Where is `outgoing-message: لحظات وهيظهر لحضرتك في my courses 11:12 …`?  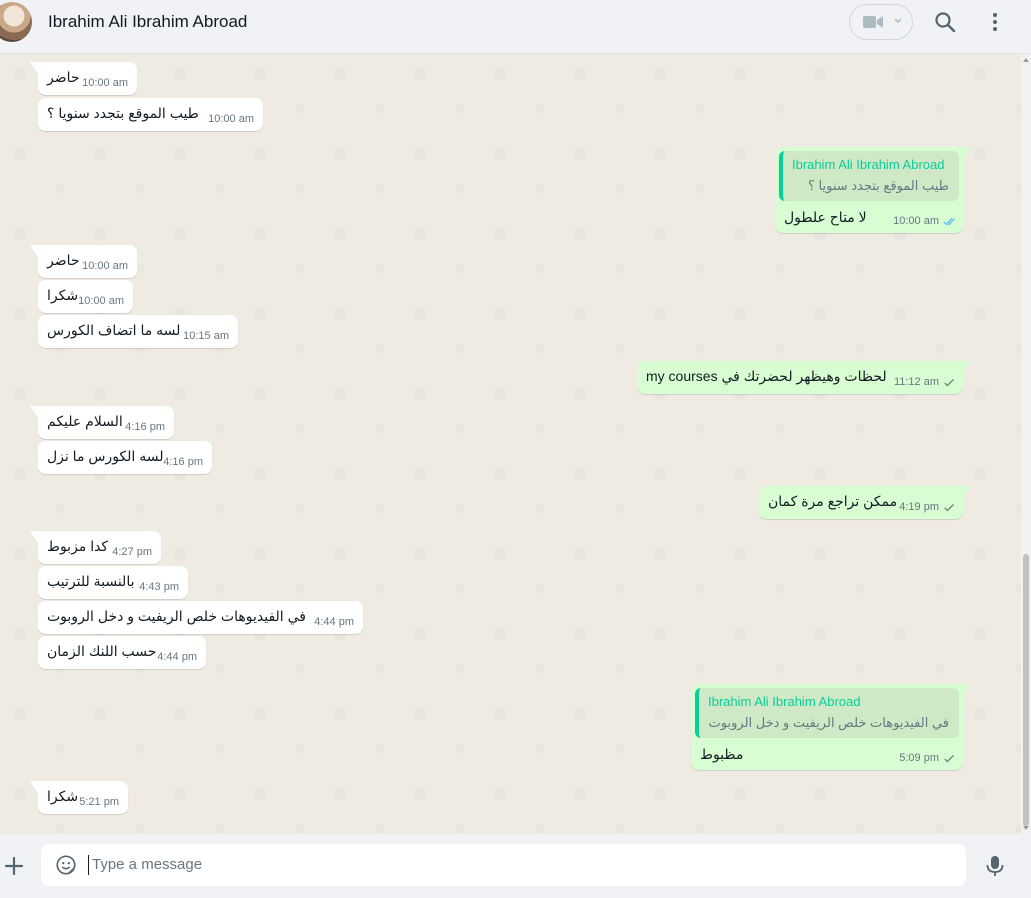 outgoing-message: لحظات وهيظهر لحضرتك في my courses 11:12 … is located at coordinates (804, 377).